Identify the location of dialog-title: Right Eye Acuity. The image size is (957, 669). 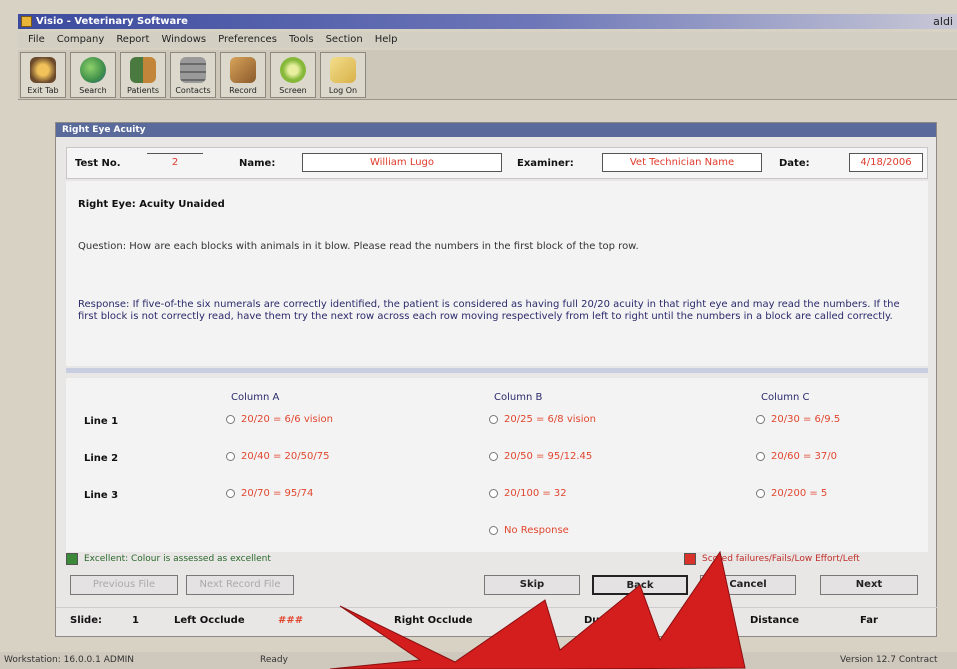
(496, 130).